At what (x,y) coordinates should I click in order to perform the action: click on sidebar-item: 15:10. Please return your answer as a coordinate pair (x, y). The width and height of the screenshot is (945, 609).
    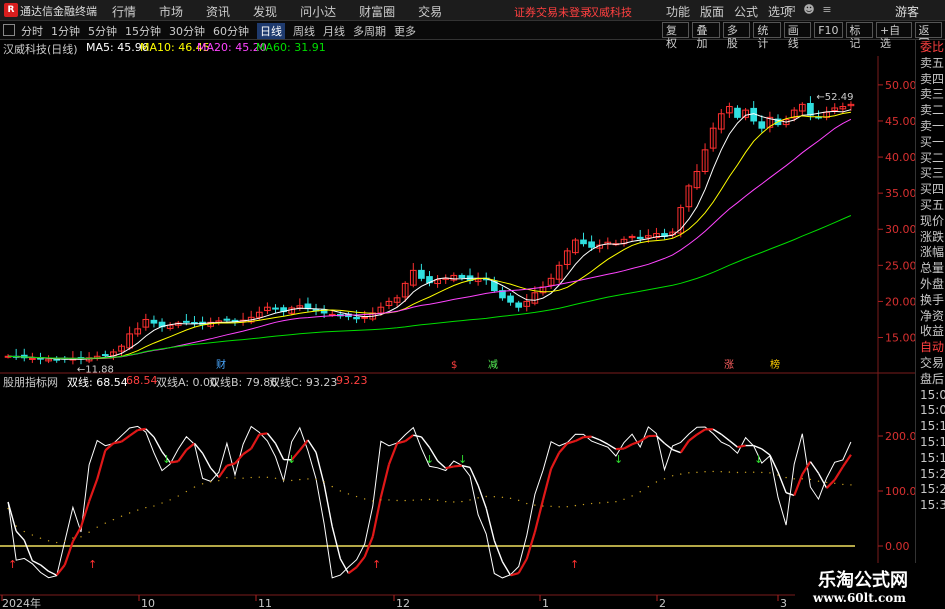
    Looking at the image, I should click on (930, 427).